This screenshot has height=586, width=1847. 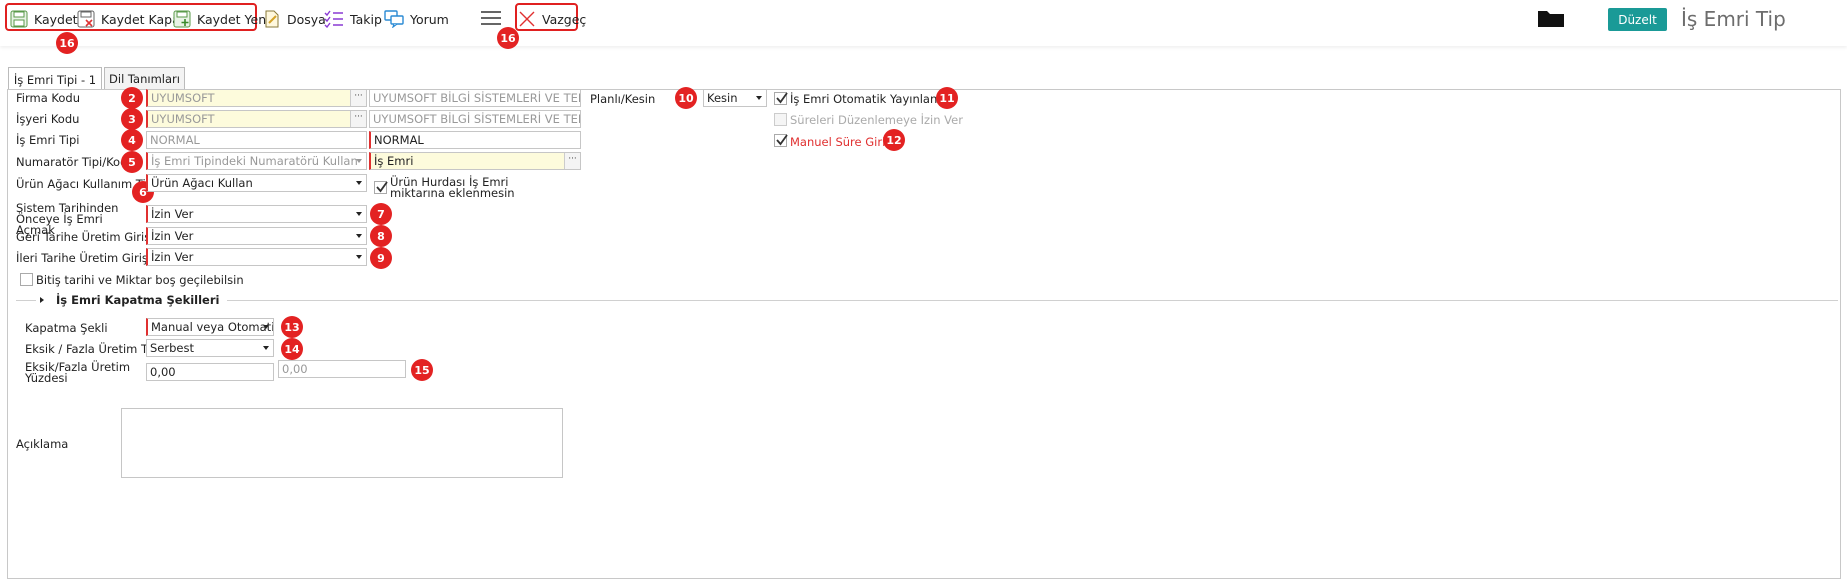 I want to click on numerator-type-value: İş Emri Tipindeki Numaratörü Kullan, so click(x=254, y=161).